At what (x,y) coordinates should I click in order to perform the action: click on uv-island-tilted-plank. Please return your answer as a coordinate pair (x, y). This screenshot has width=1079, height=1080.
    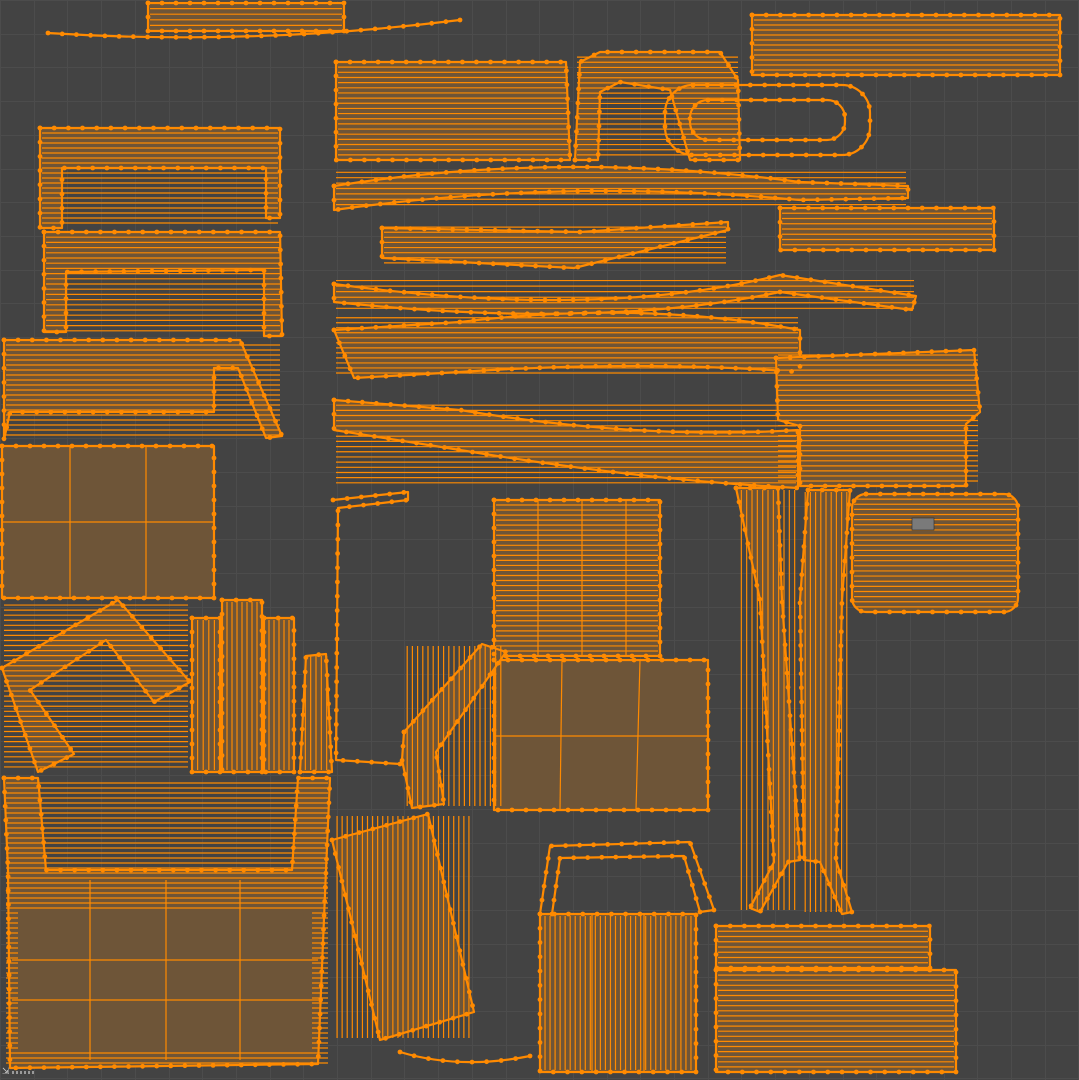
    Looking at the image, I should click on (430, 938).